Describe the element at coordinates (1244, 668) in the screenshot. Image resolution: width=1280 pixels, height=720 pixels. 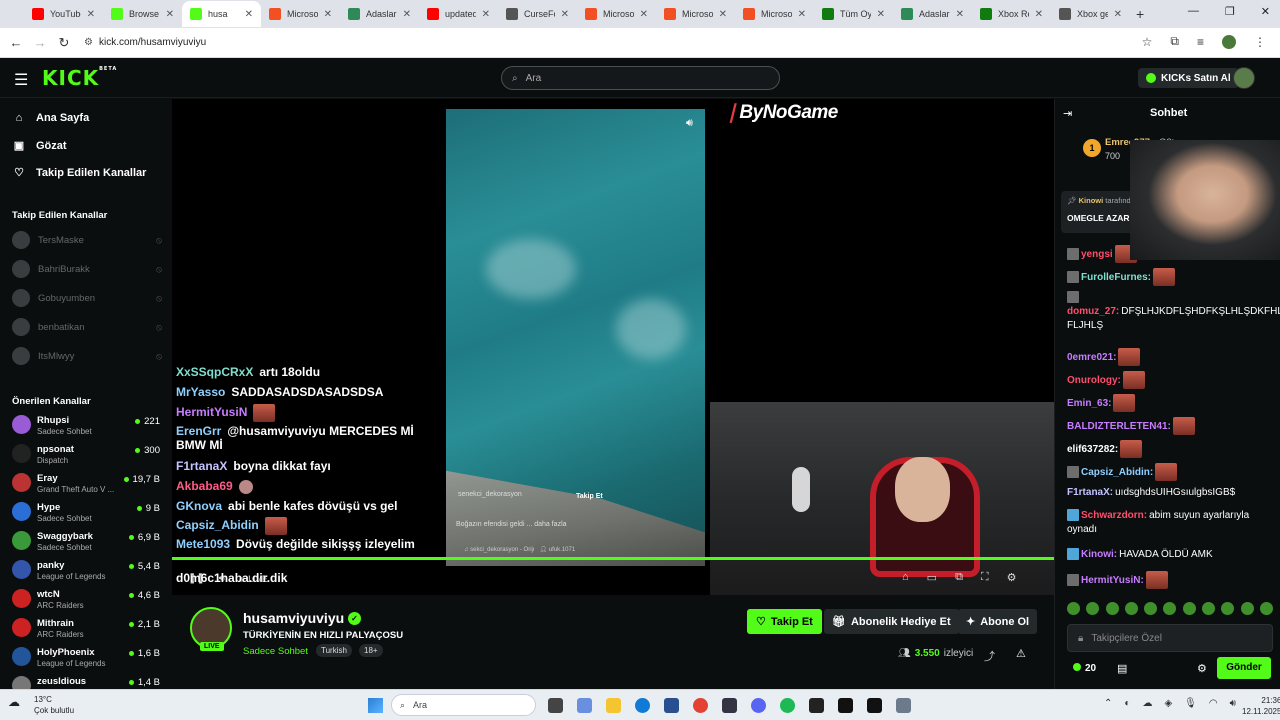
I see `send-button: Gönder` at that location.